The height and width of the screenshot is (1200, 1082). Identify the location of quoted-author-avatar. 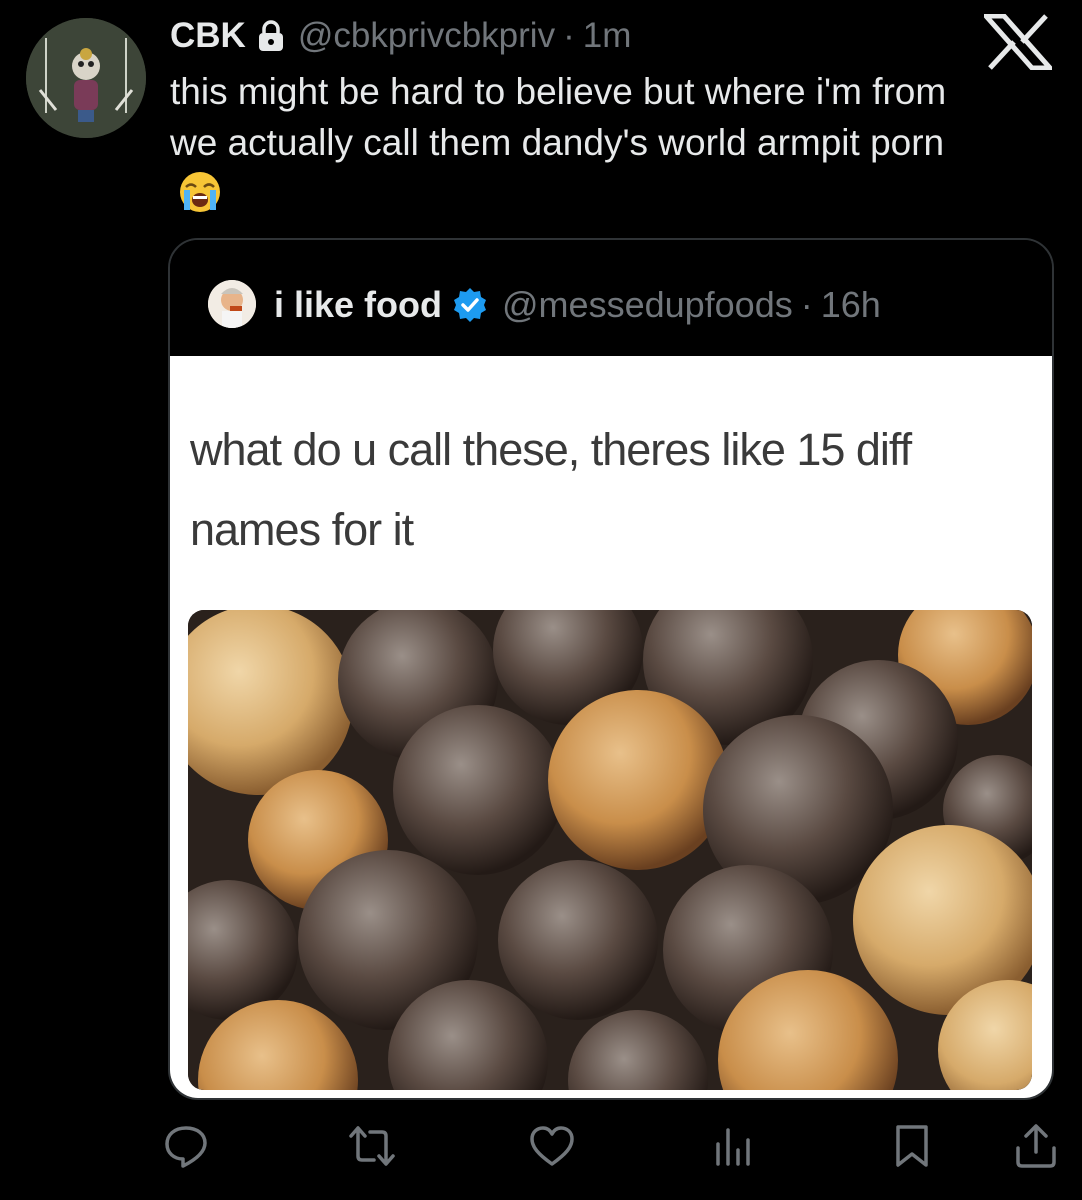
(232, 304).